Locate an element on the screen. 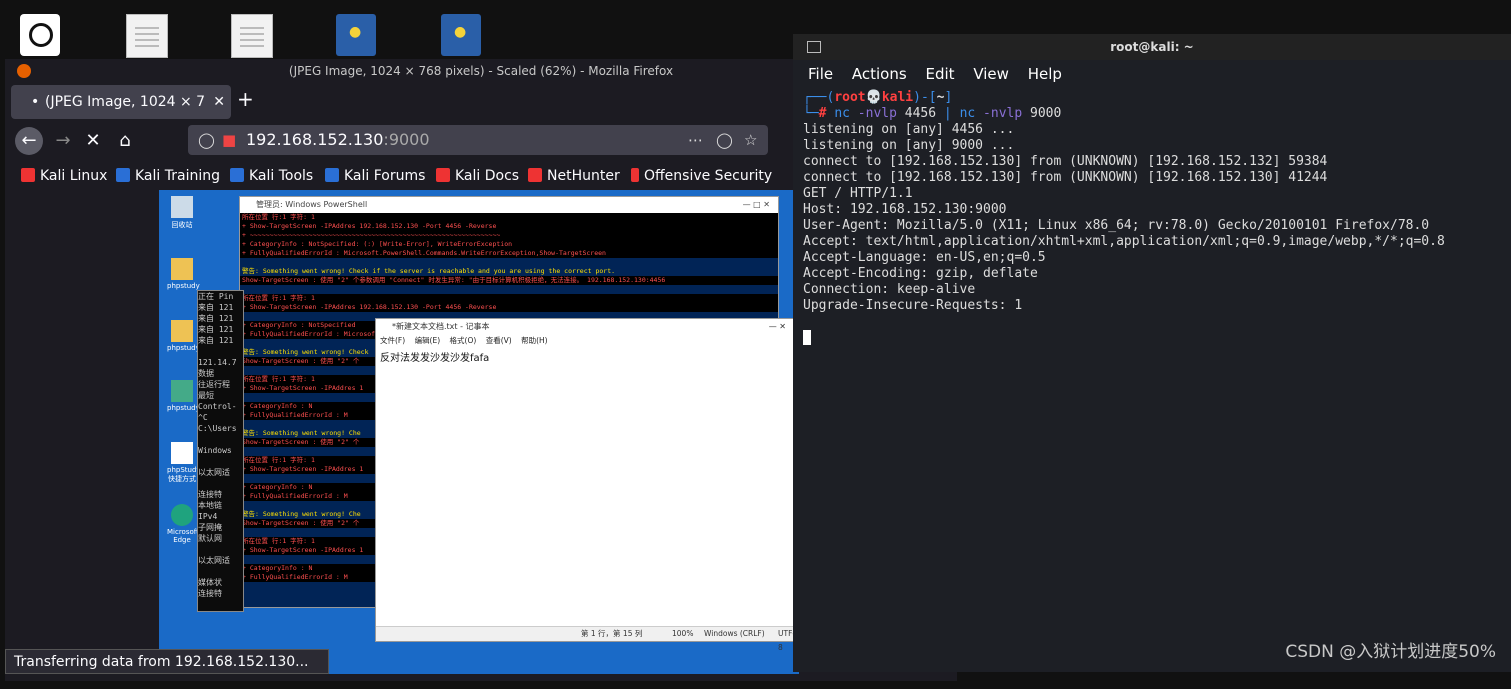 The width and height of the screenshot is (1511, 689). bookmark-offensive-security: Offensive Security is located at coordinates (701, 176).